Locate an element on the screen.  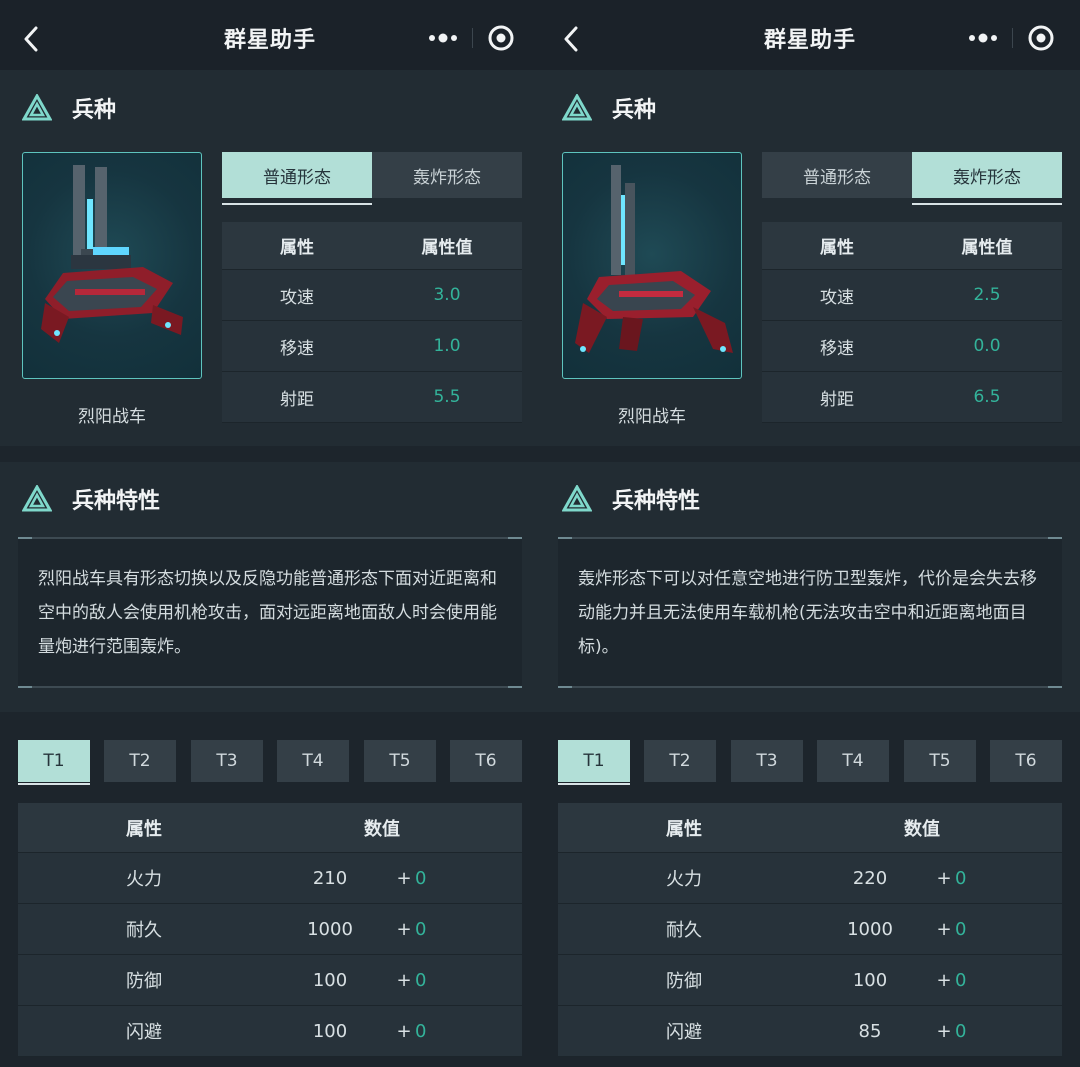
top-border is located at coordinates (270, 538).